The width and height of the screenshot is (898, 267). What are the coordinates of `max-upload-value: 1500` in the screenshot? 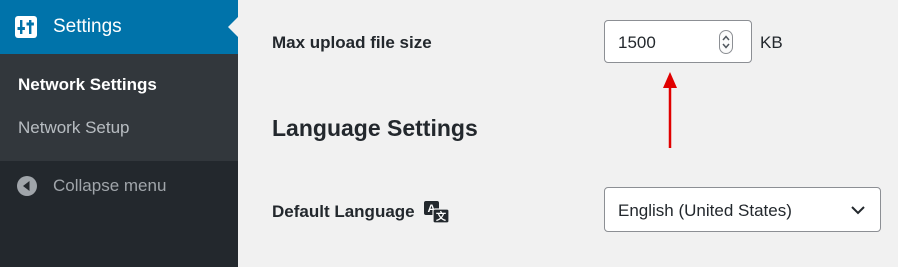 It's located at (637, 42).